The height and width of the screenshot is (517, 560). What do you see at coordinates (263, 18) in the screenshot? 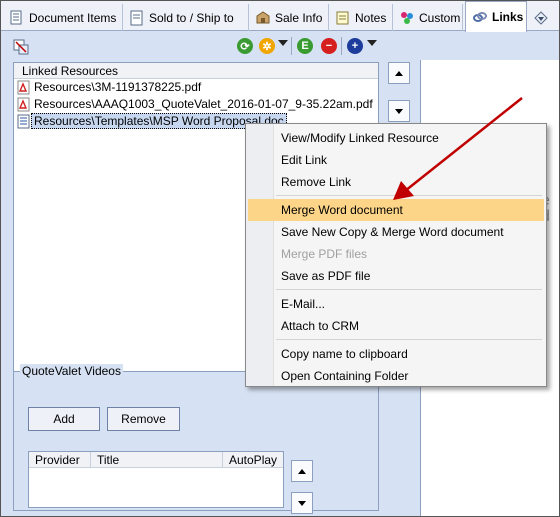
I see `sale-info-icon` at bounding box center [263, 18].